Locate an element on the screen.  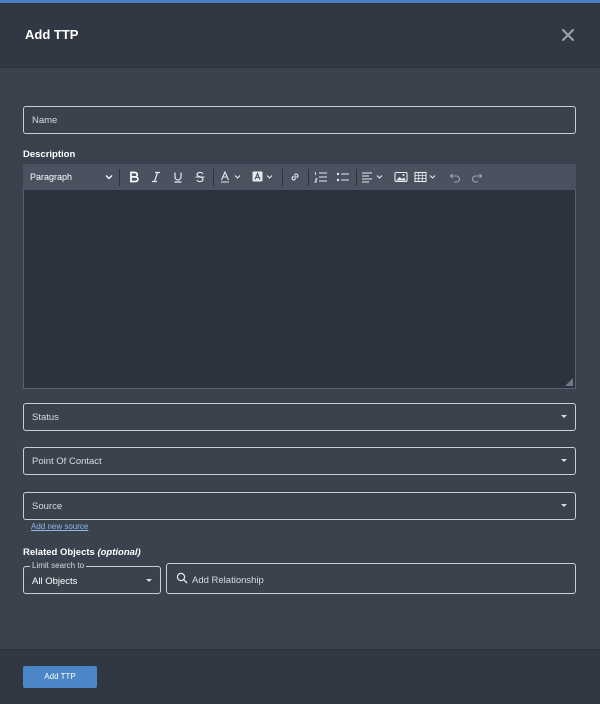
paragraph-select-label: Paragraph is located at coordinates (51, 177).